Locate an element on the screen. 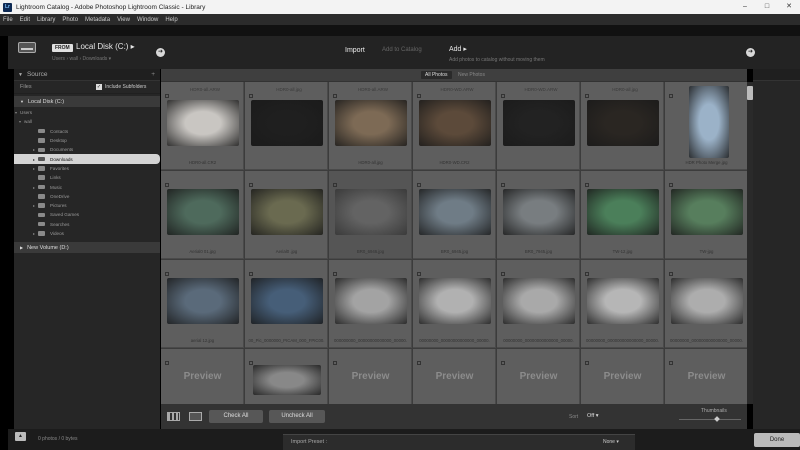 The width and height of the screenshot is (800, 450). photo-cell: HDR0-WD.ARW is located at coordinates (538, 126).